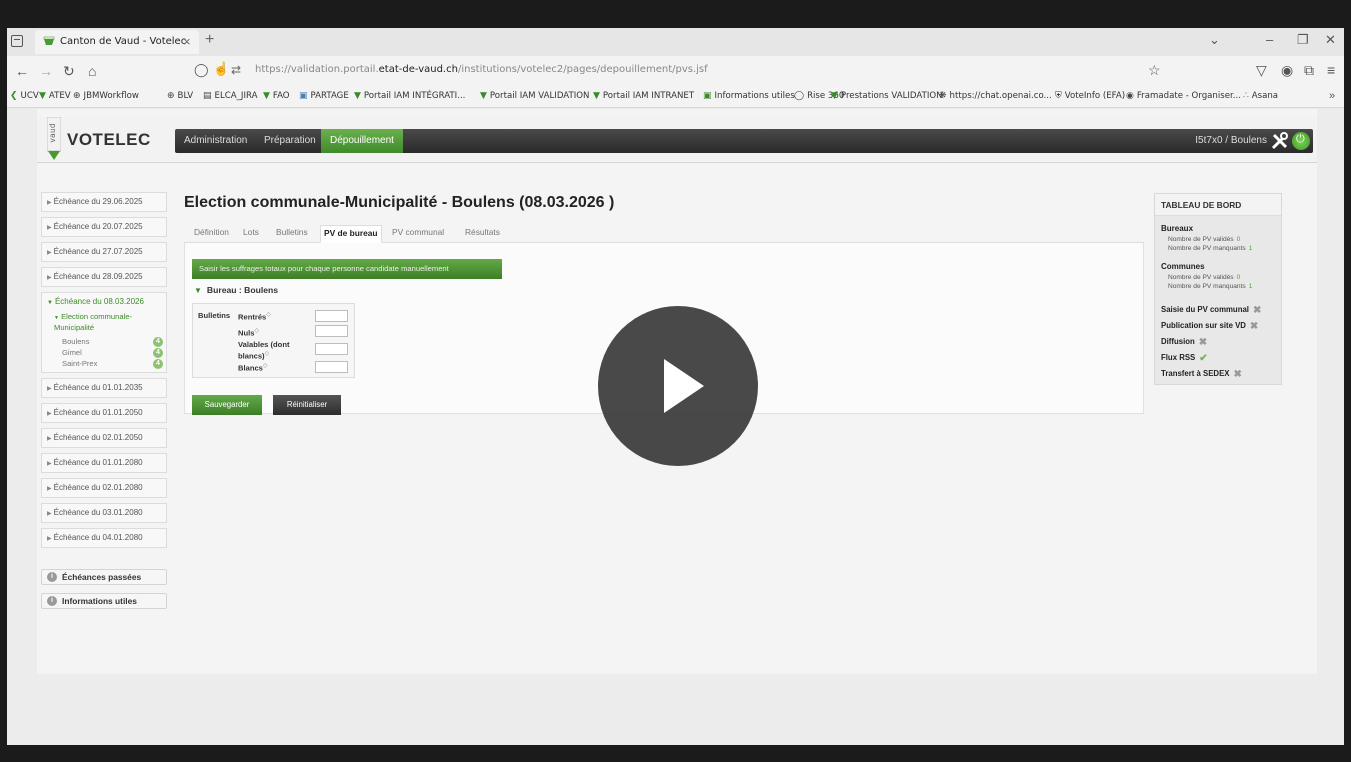 The height and width of the screenshot is (762, 1351). What do you see at coordinates (1214, 40) in the screenshot?
I see `tab-overflow-icon: ⌄` at bounding box center [1214, 40].